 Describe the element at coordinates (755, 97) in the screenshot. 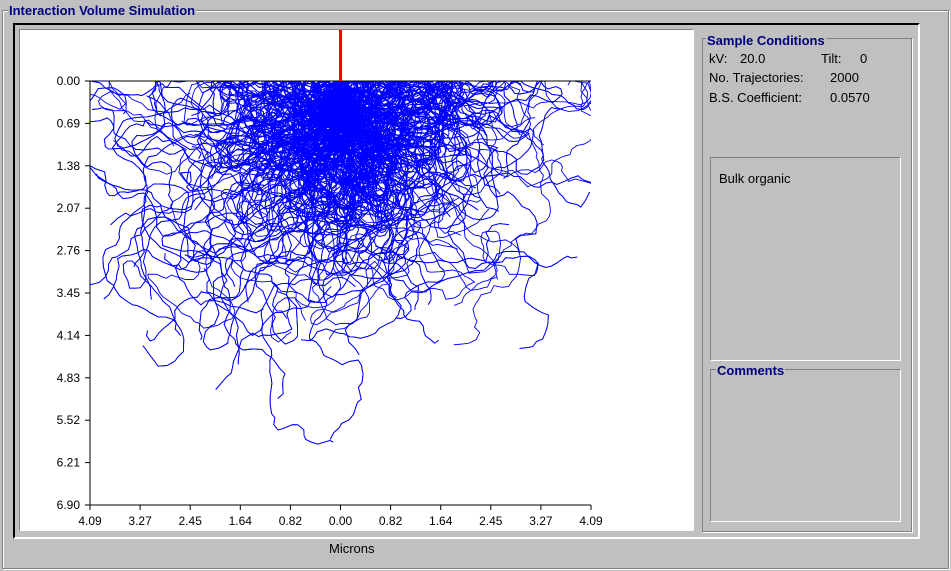

I see `bs-coefficient-label: B.S. Coefficient:` at that location.